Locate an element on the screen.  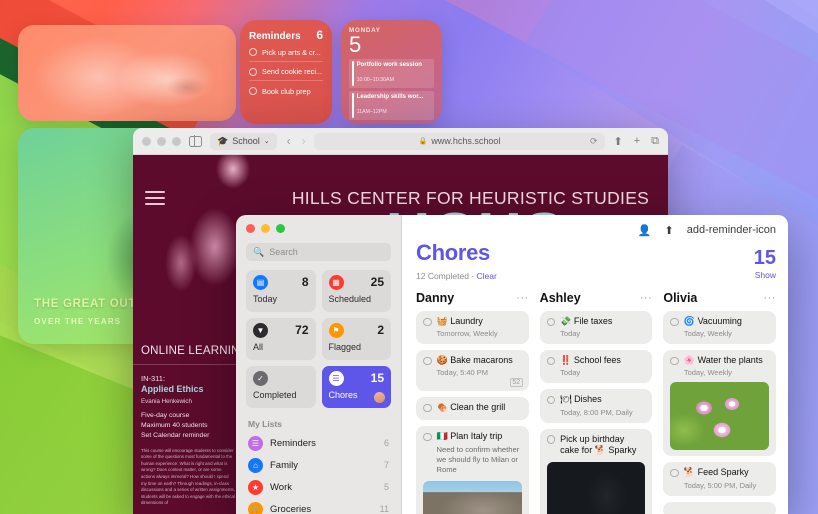
hamburger-menu-icon is located at coordinates (155, 200).